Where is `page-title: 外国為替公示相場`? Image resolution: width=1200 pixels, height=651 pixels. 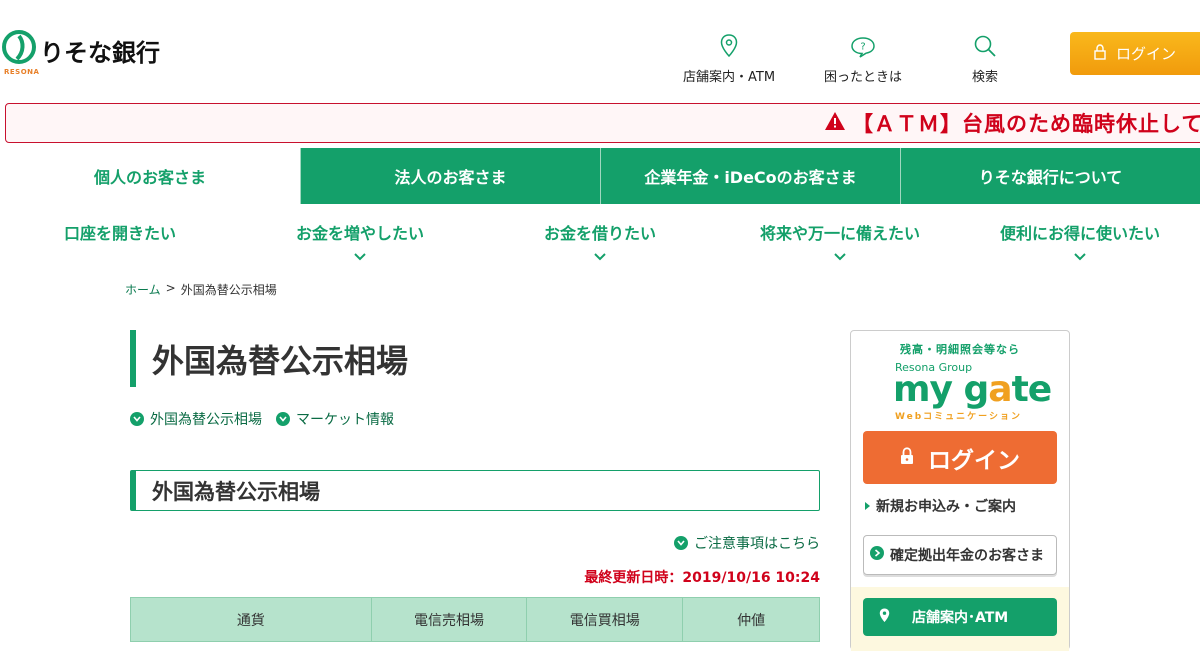 page-title: 外国為替公示相場 is located at coordinates (269, 358).